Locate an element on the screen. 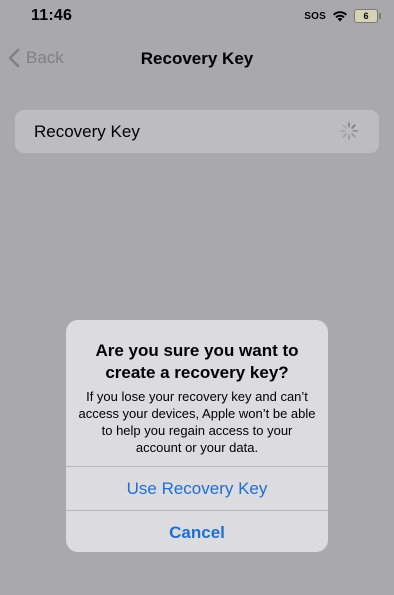 Image resolution: width=394 pixels, height=595 pixels. status-indicators: SOS 6 is located at coordinates (342, 16).